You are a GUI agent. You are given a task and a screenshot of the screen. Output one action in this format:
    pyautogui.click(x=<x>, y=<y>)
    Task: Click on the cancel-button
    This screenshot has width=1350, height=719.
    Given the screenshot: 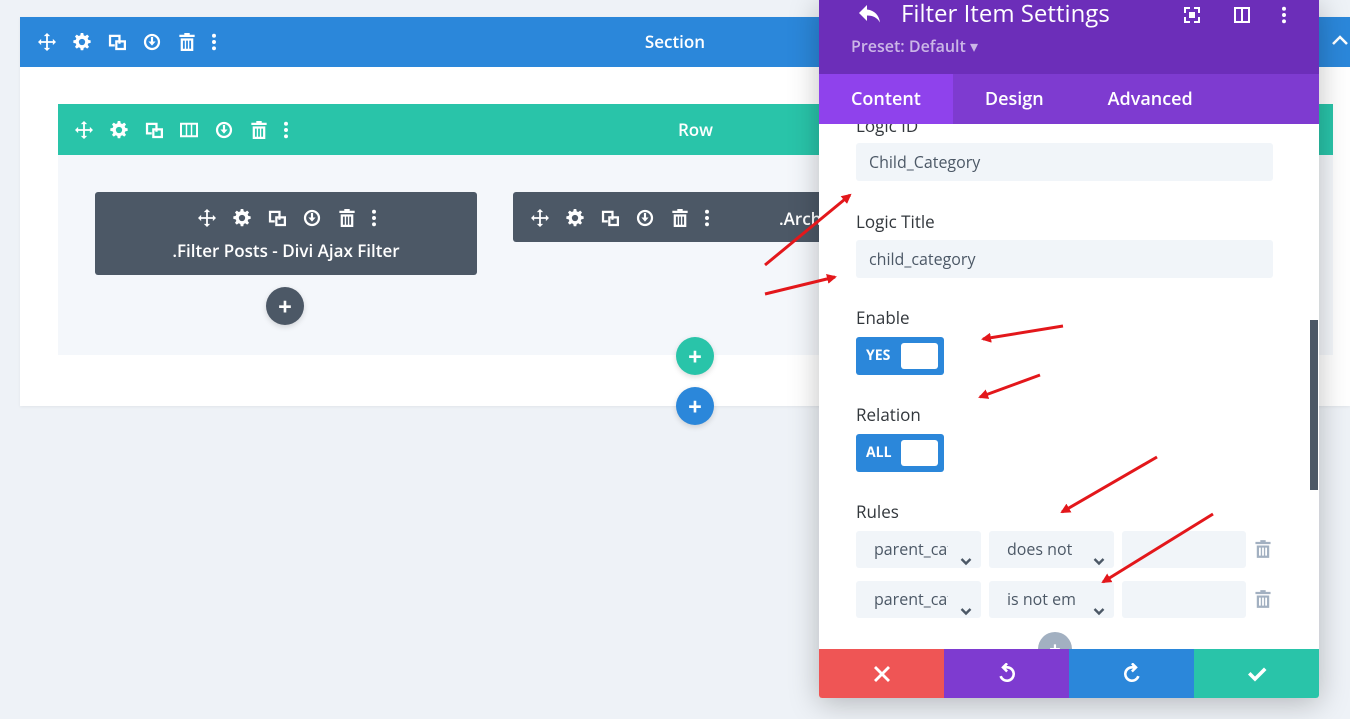 What is the action you would take?
    pyautogui.click(x=881, y=673)
    